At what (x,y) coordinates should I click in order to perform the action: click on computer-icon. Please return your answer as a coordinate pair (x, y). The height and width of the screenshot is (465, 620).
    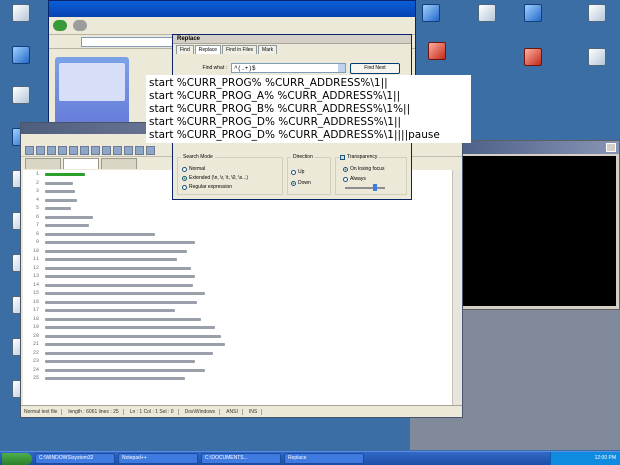
    Looking at the image, I should click on (21, 55).